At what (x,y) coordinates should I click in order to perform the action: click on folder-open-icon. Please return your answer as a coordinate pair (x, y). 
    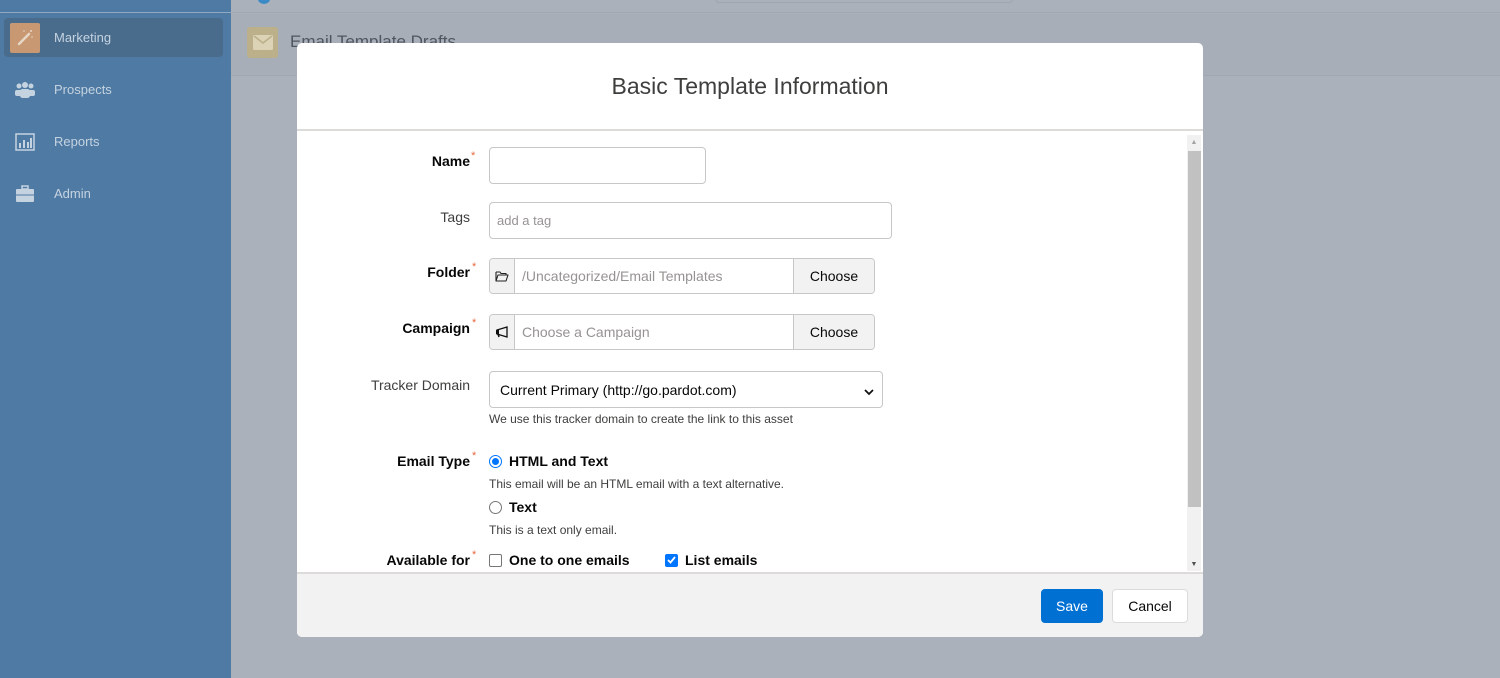
    Looking at the image, I should click on (502, 276).